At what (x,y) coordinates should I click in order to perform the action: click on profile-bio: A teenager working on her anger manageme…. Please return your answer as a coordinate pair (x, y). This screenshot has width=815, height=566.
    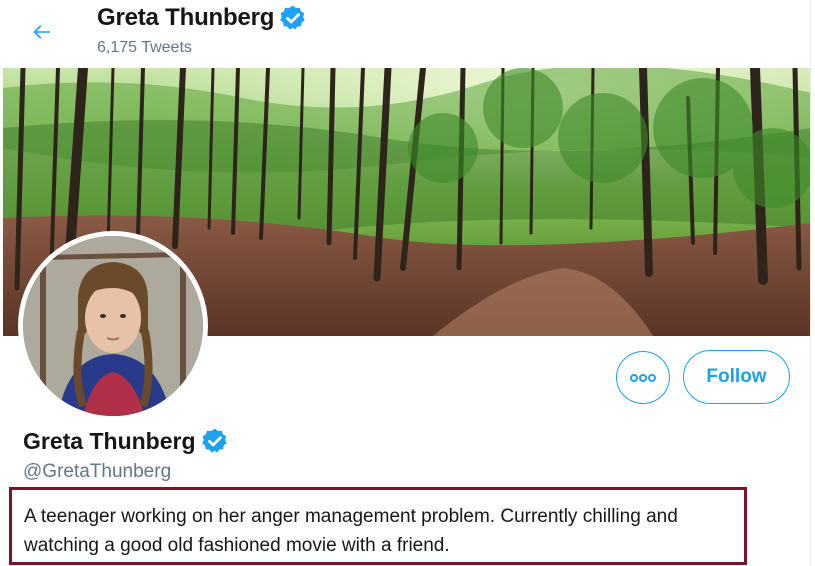
    Looking at the image, I should click on (378, 526).